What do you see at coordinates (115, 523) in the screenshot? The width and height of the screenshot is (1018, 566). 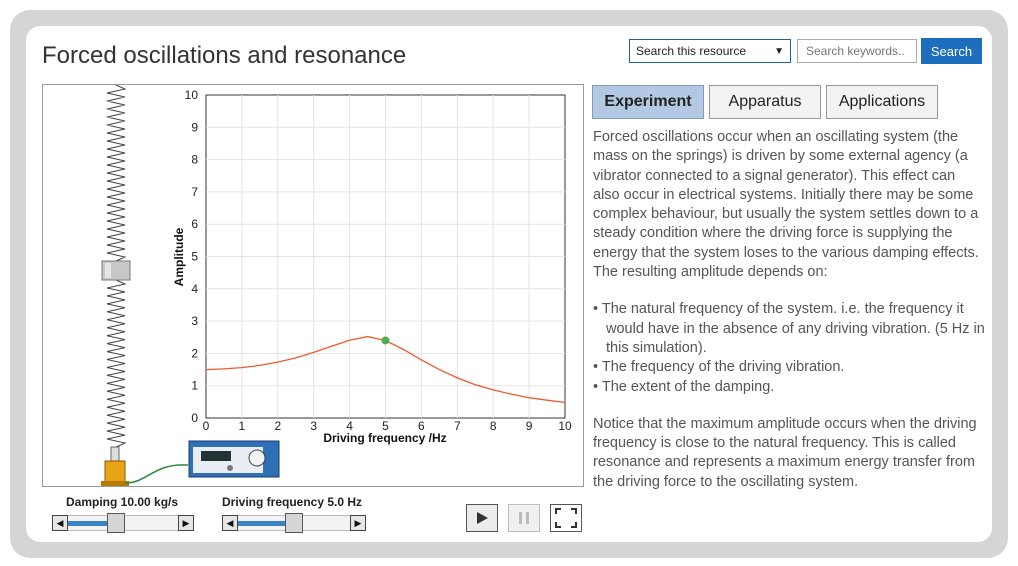 I see `damping-thumb` at bounding box center [115, 523].